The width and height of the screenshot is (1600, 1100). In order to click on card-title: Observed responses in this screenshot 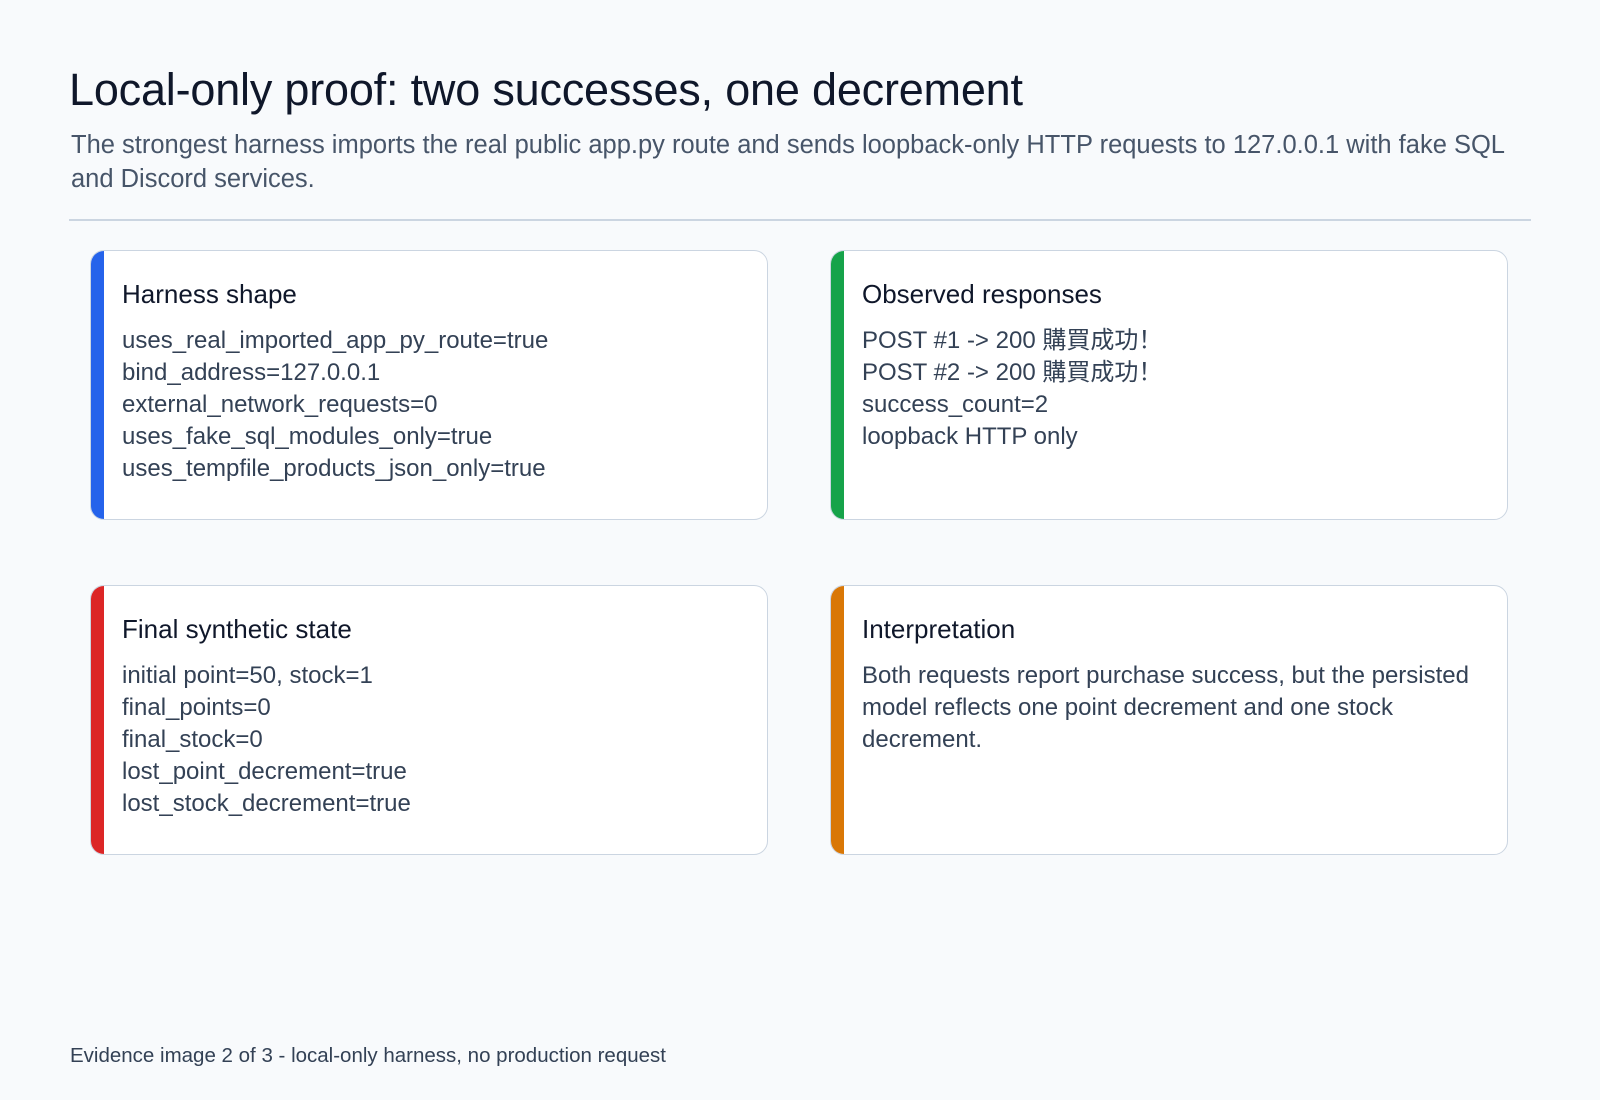, I will do `click(982, 294)`.